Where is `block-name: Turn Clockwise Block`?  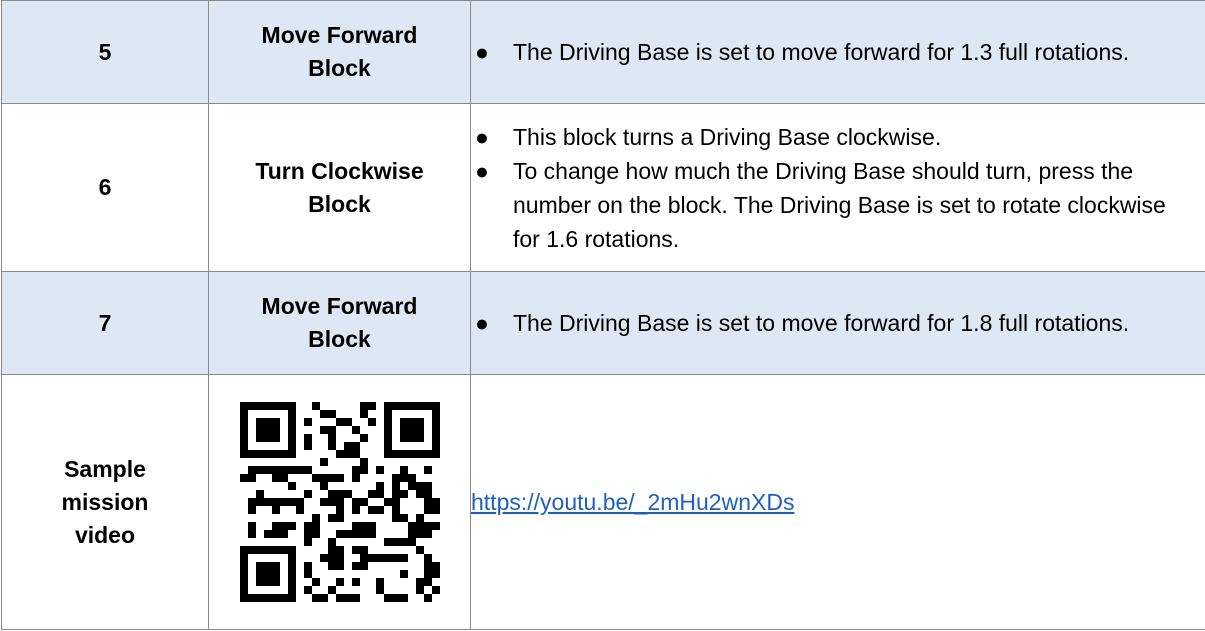 block-name: Turn Clockwise Block is located at coordinates (339, 187).